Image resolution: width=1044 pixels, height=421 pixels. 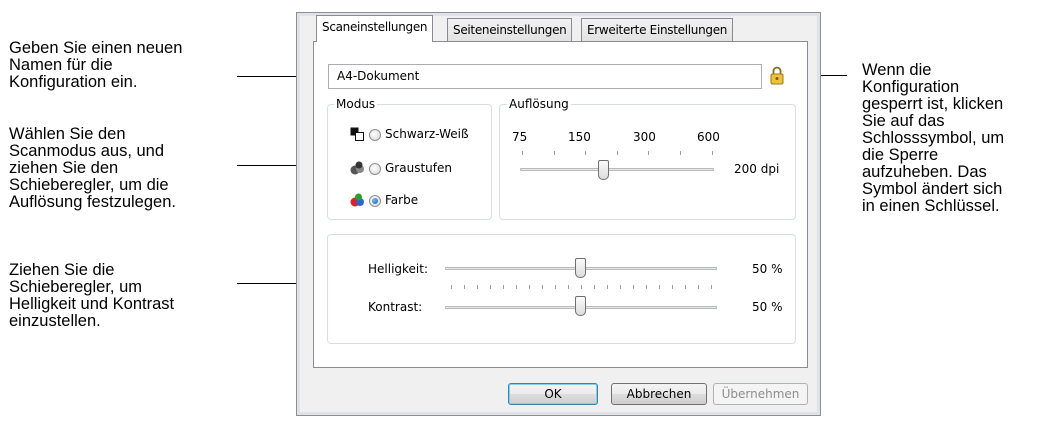 I want to click on option-black-white-label: Schwarz-Weiß, so click(x=427, y=134).